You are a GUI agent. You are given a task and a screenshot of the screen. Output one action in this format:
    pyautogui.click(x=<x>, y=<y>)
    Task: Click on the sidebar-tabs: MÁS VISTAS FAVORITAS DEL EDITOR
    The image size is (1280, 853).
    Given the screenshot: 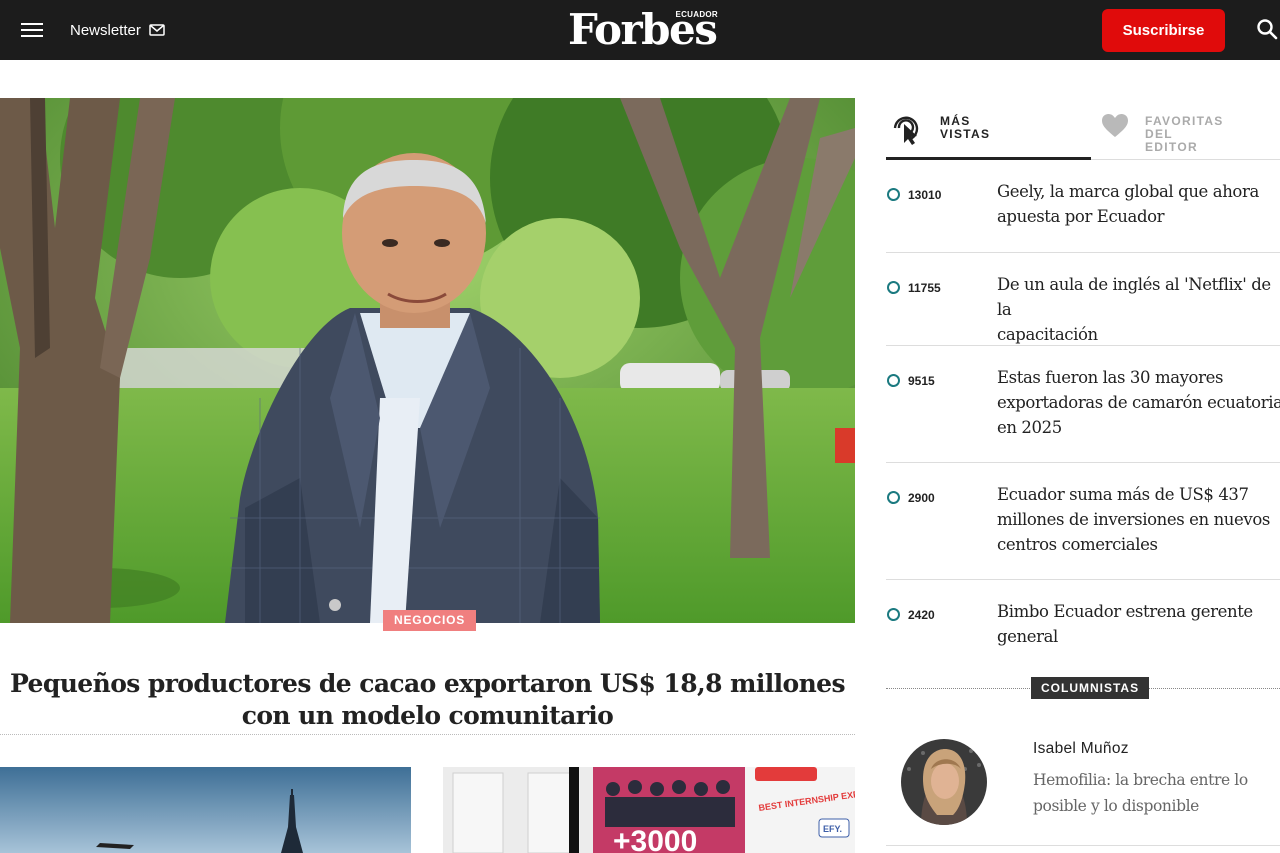 What is the action you would take?
    pyautogui.click(x=1083, y=132)
    